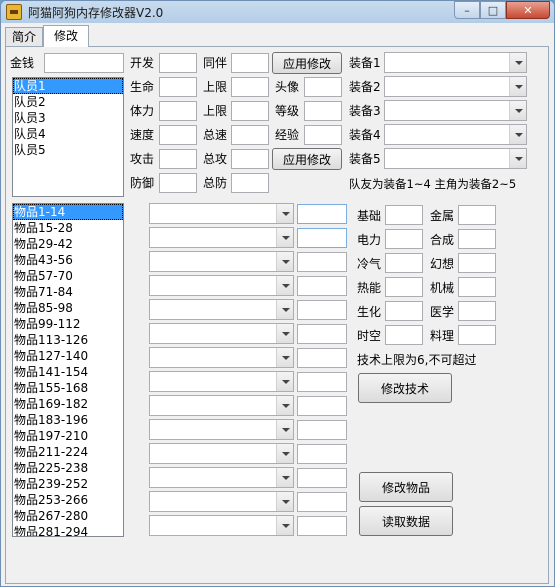 The image size is (555, 587). What do you see at coordinates (68, 150) in the screenshot?
I see `list-item: 队员5` at bounding box center [68, 150].